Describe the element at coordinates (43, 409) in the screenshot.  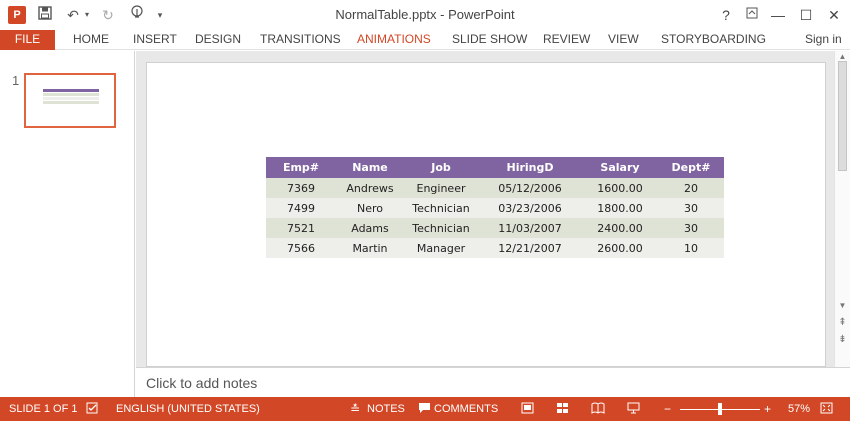
I see `slide-counter: SLIDE 1 OF 1` at that location.